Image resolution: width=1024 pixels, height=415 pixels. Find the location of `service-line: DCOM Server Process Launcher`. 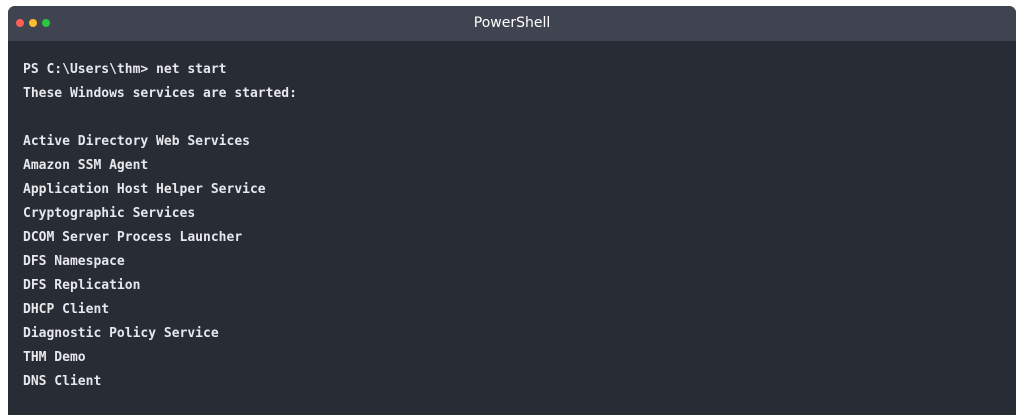

service-line: DCOM Server Process Launcher is located at coordinates (133, 237).